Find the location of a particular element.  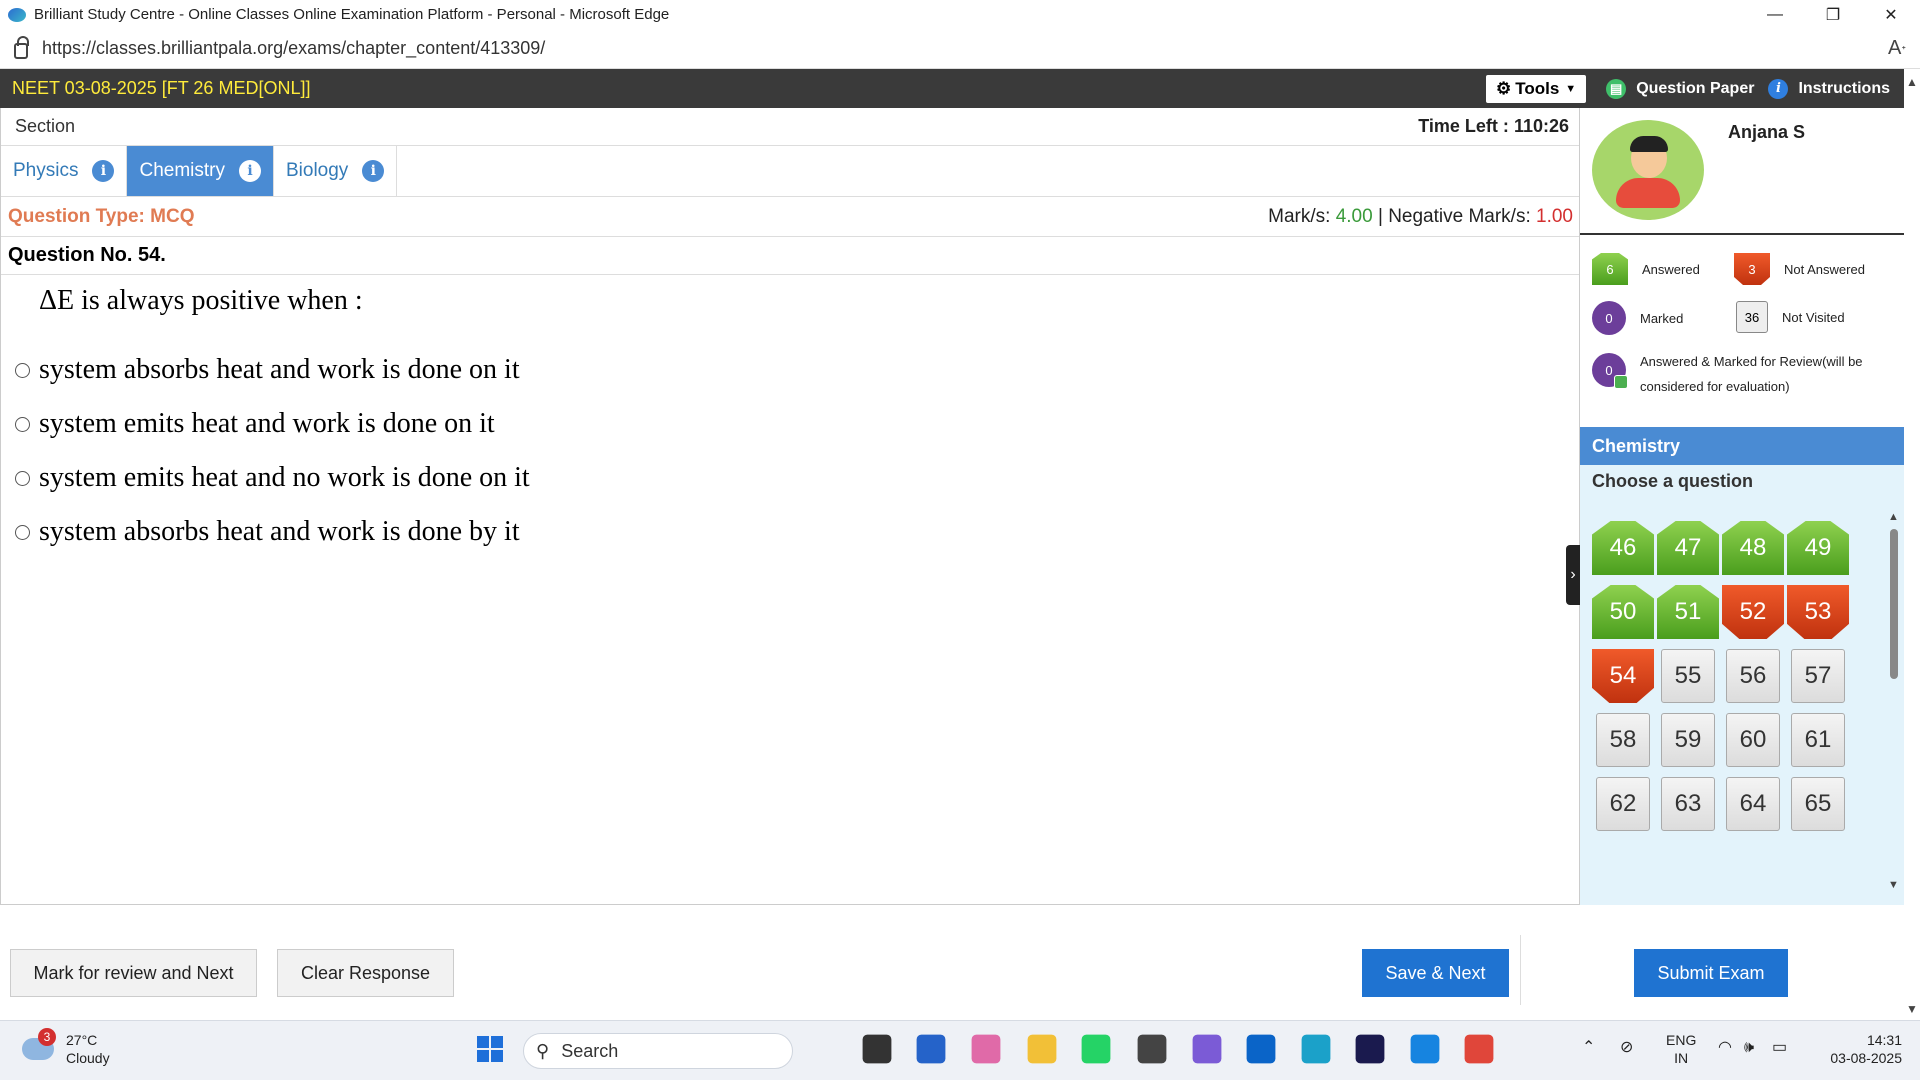

question-button-46: 46 is located at coordinates (1623, 548).